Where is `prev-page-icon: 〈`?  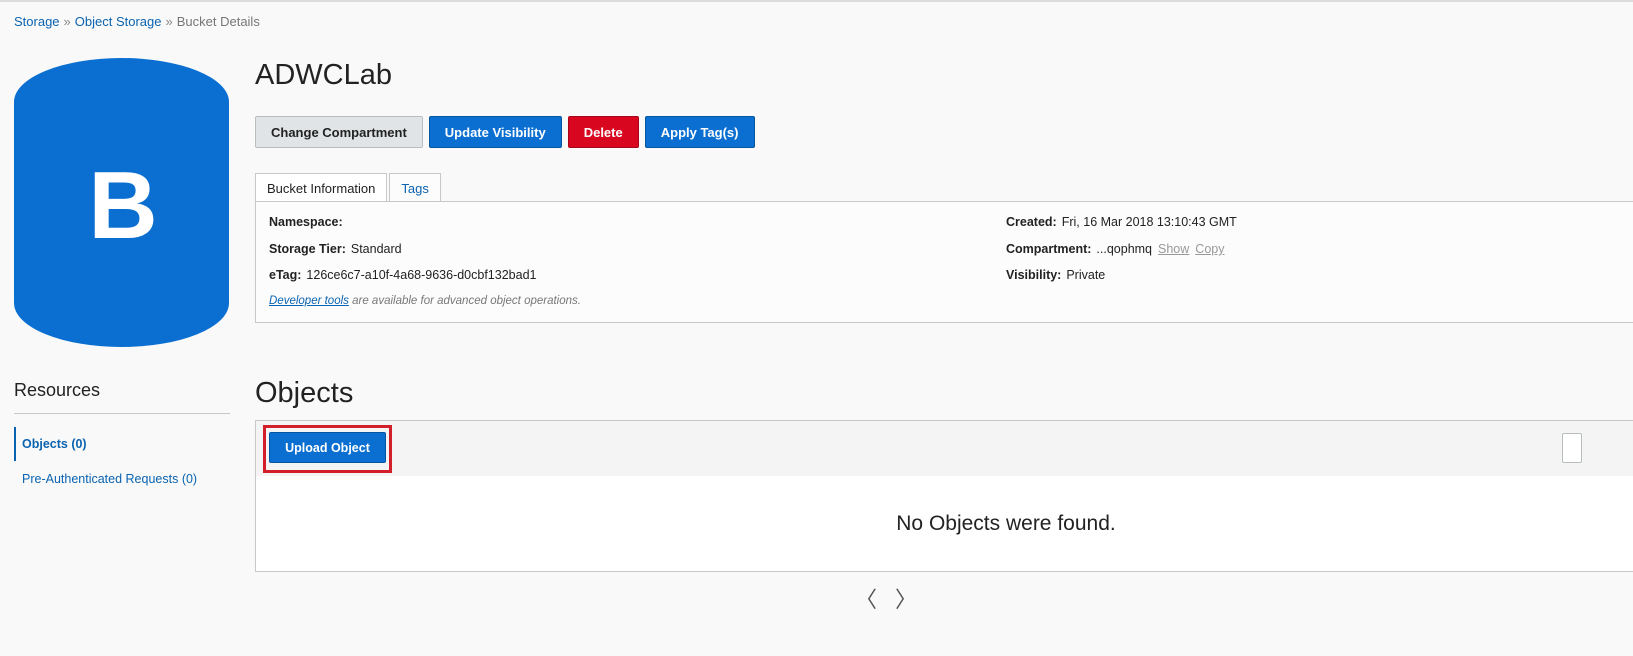 prev-page-icon: 〈 is located at coordinates (866, 598).